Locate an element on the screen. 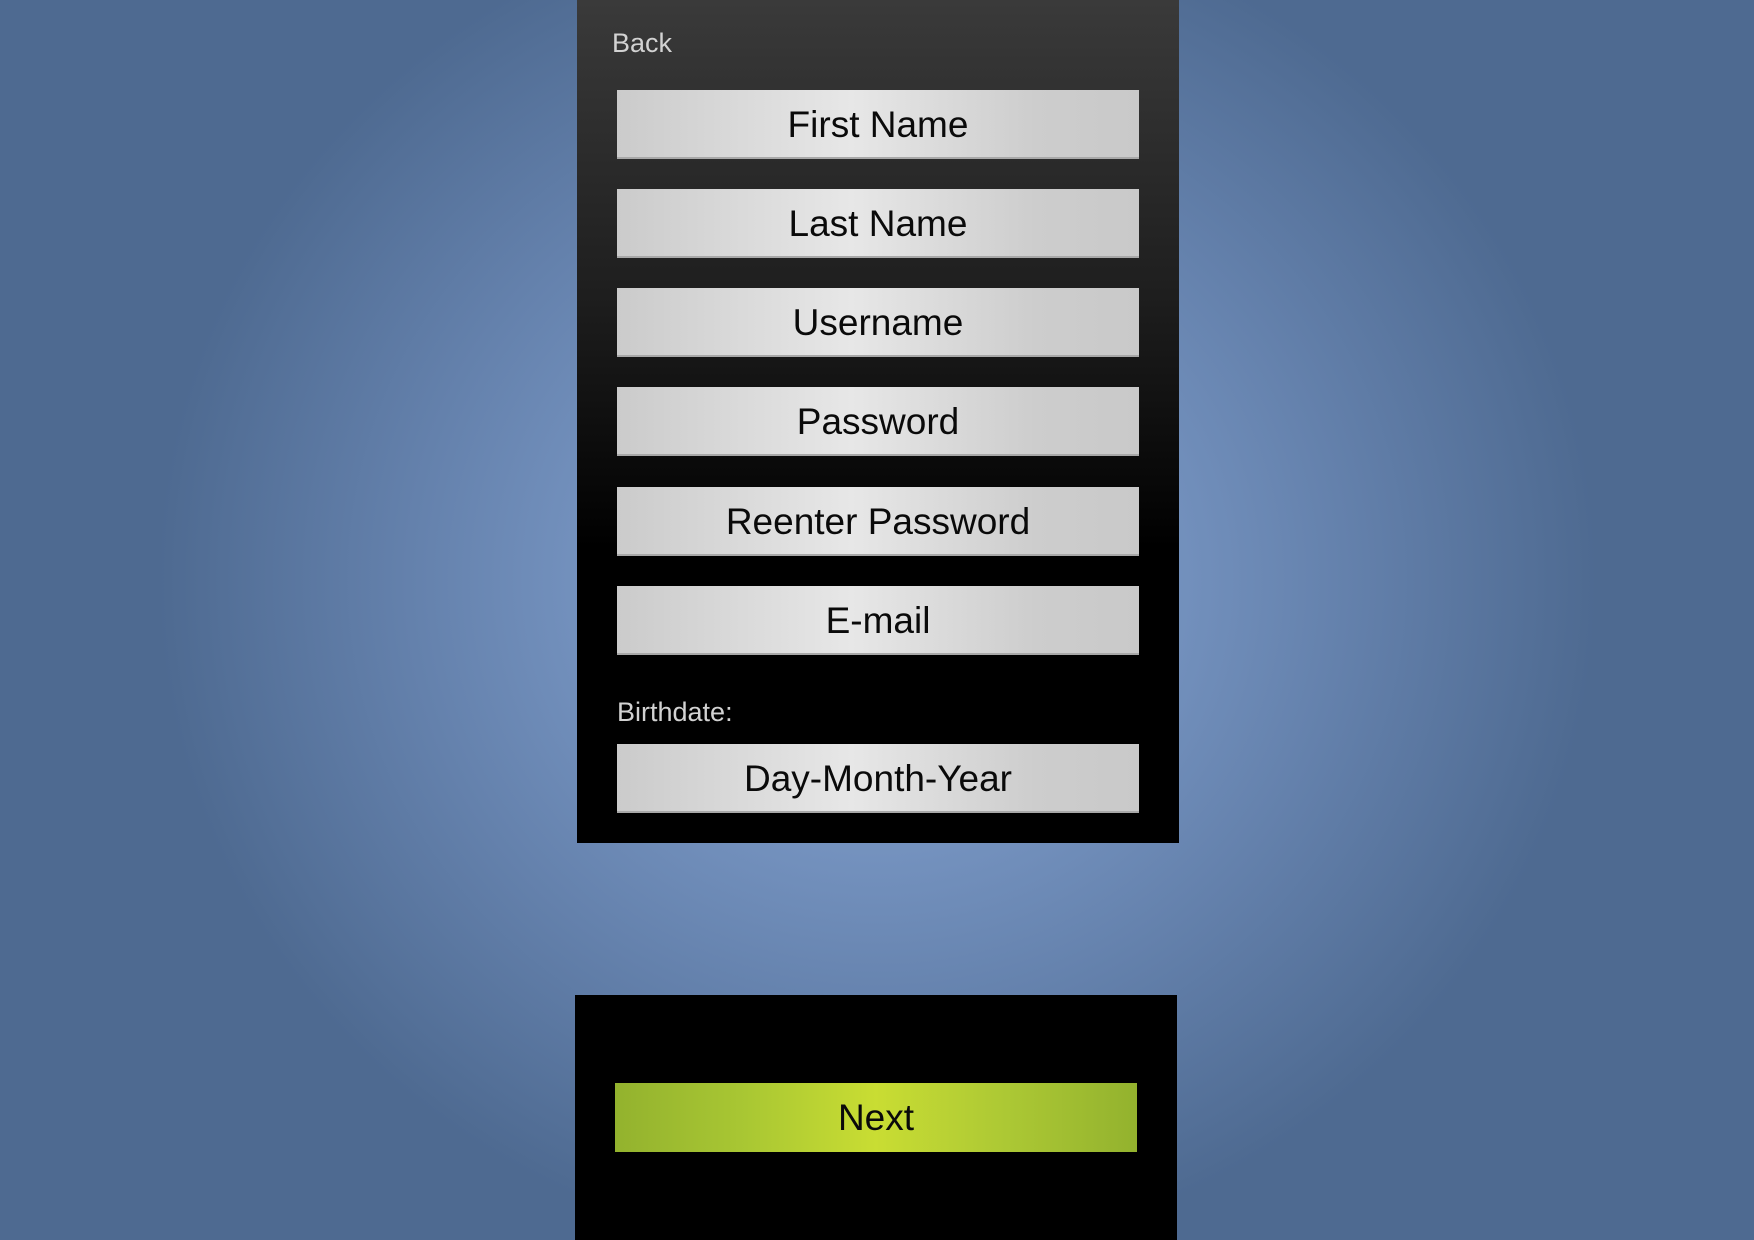 The image size is (1754, 1240). first-name-input is located at coordinates (878, 124).